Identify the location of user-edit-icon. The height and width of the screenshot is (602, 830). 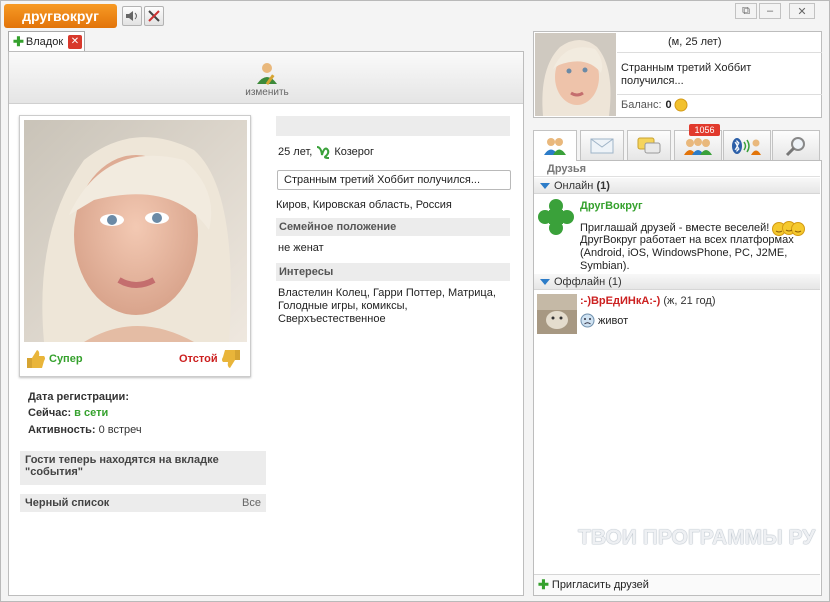
(267, 73).